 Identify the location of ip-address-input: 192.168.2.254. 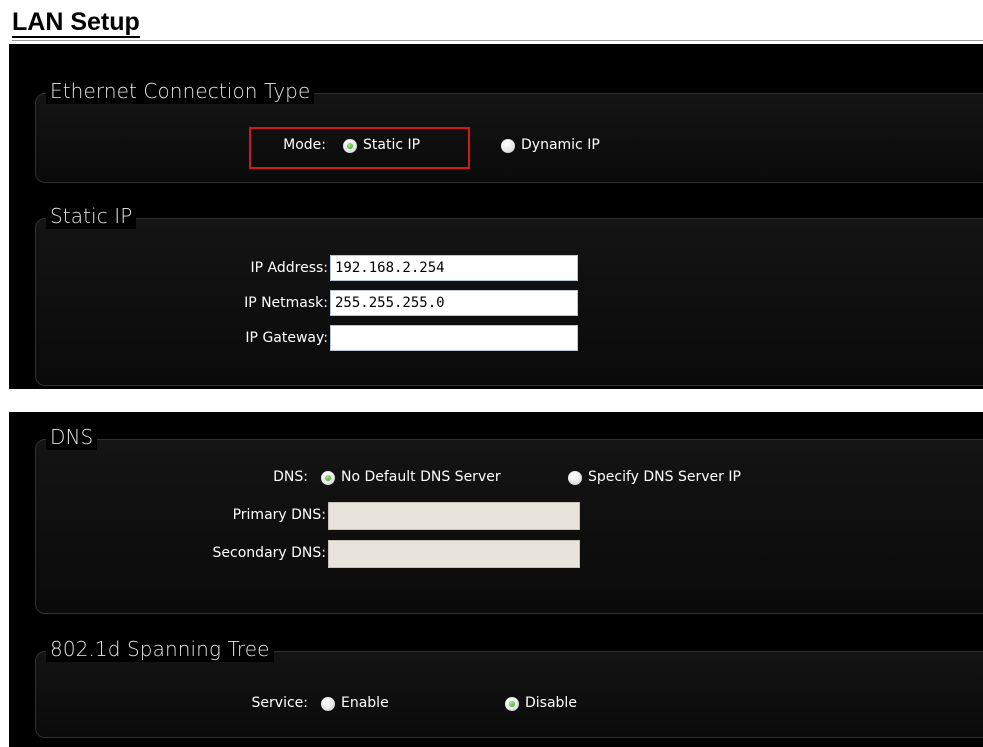
(454, 268).